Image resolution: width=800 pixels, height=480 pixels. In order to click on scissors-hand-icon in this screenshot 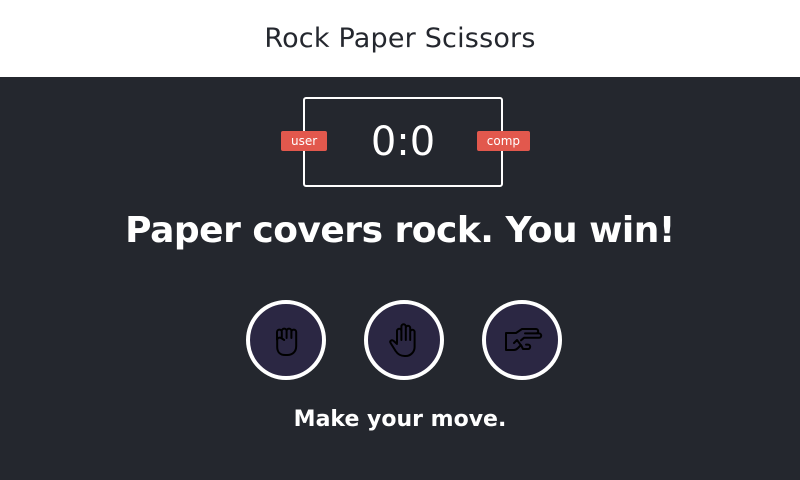, I will do `click(524, 339)`.